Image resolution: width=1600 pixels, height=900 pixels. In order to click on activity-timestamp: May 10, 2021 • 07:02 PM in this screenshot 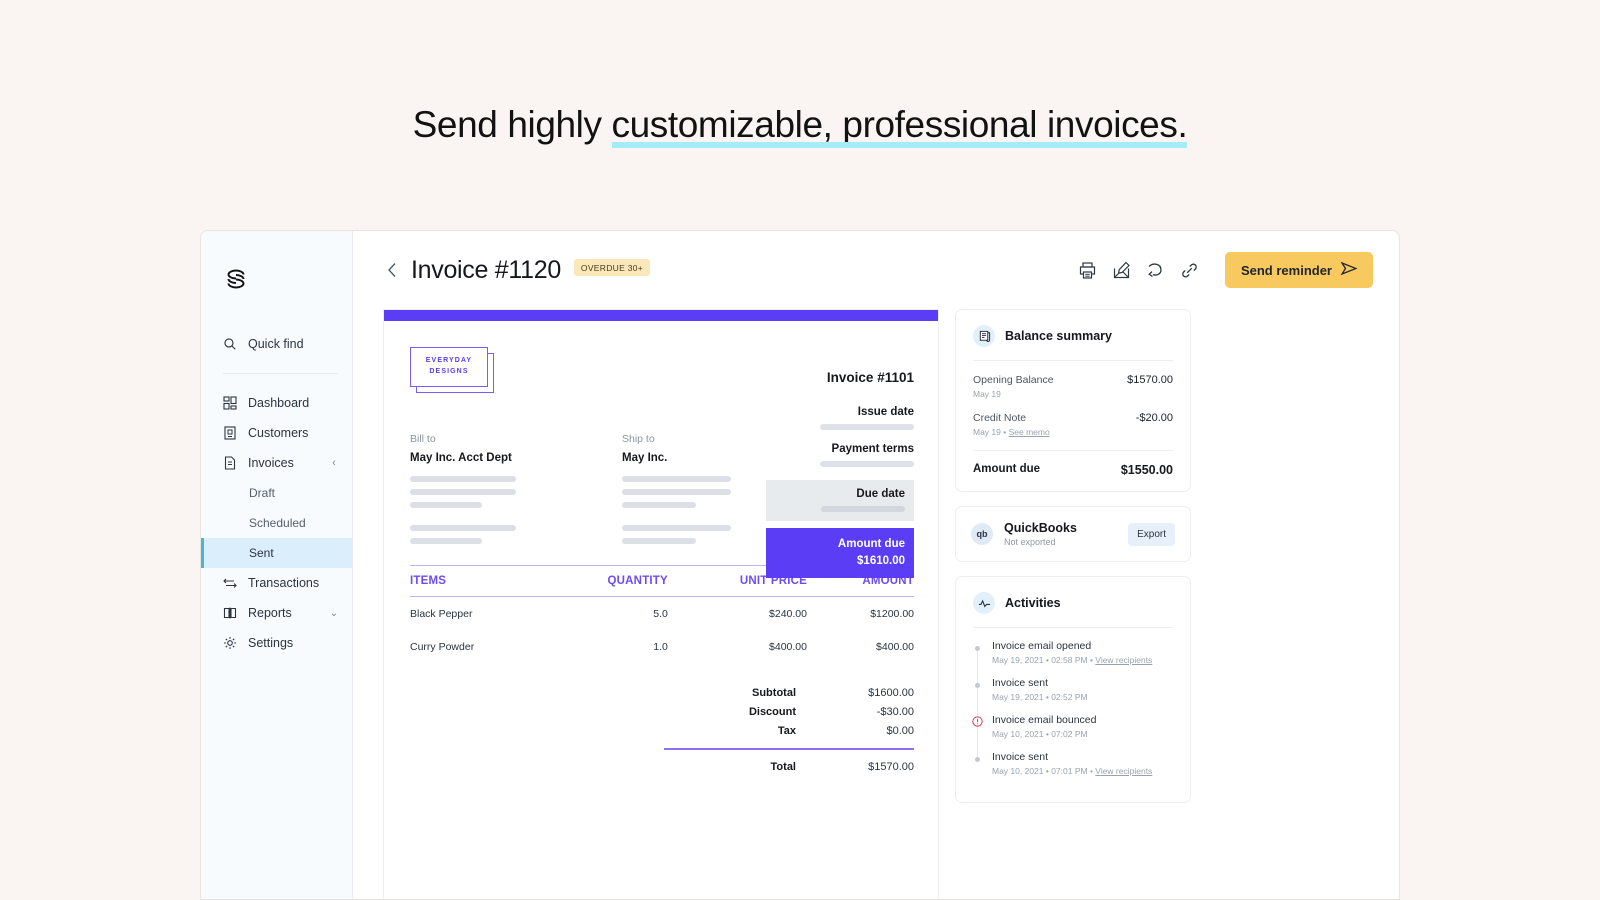, I will do `click(1040, 734)`.